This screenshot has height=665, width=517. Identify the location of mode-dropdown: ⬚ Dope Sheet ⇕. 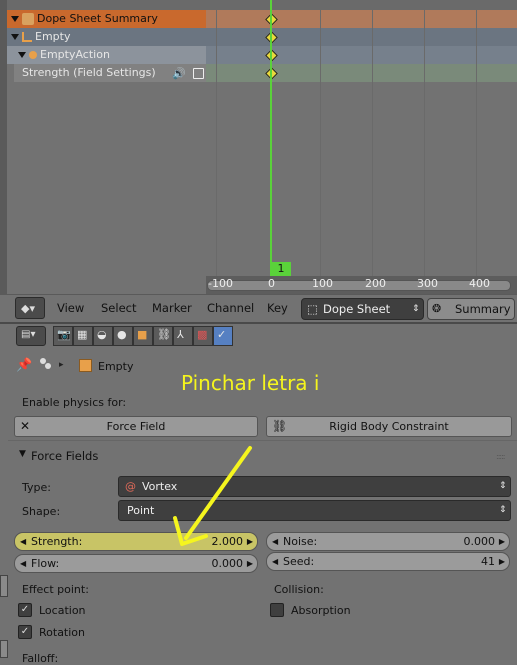
(362, 309).